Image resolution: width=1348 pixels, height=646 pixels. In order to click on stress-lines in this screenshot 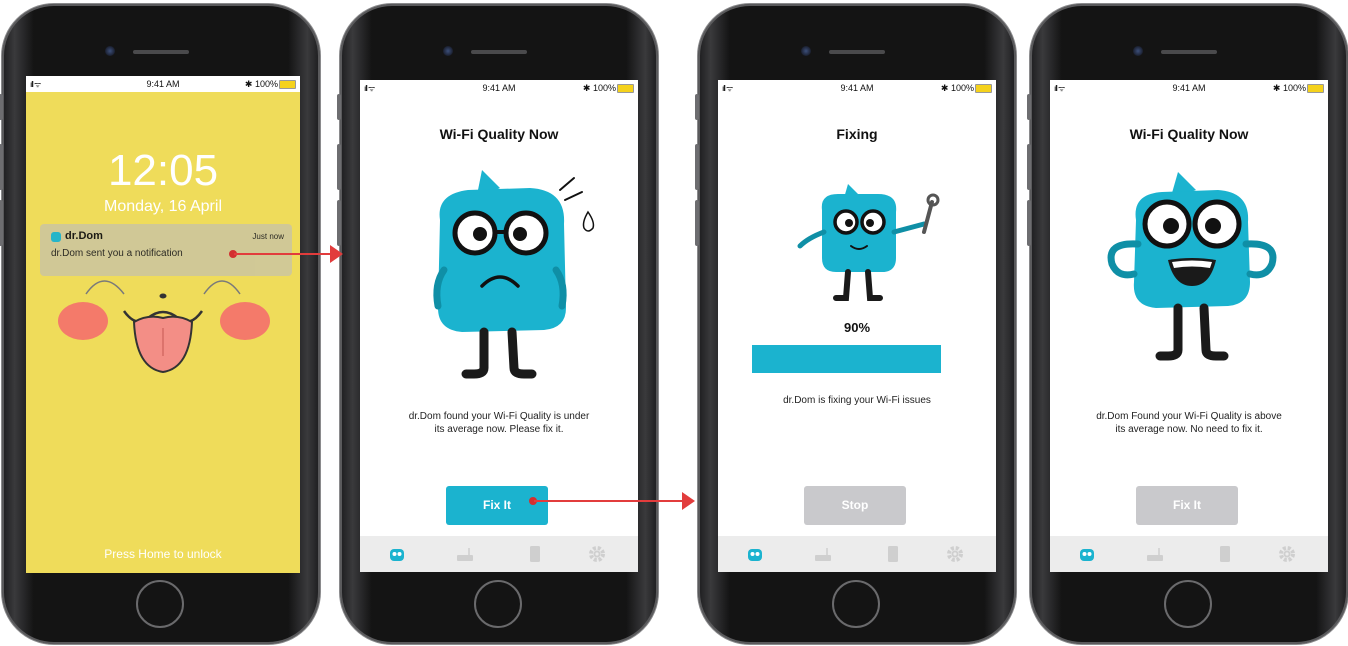, I will do `click(571, 189)`.